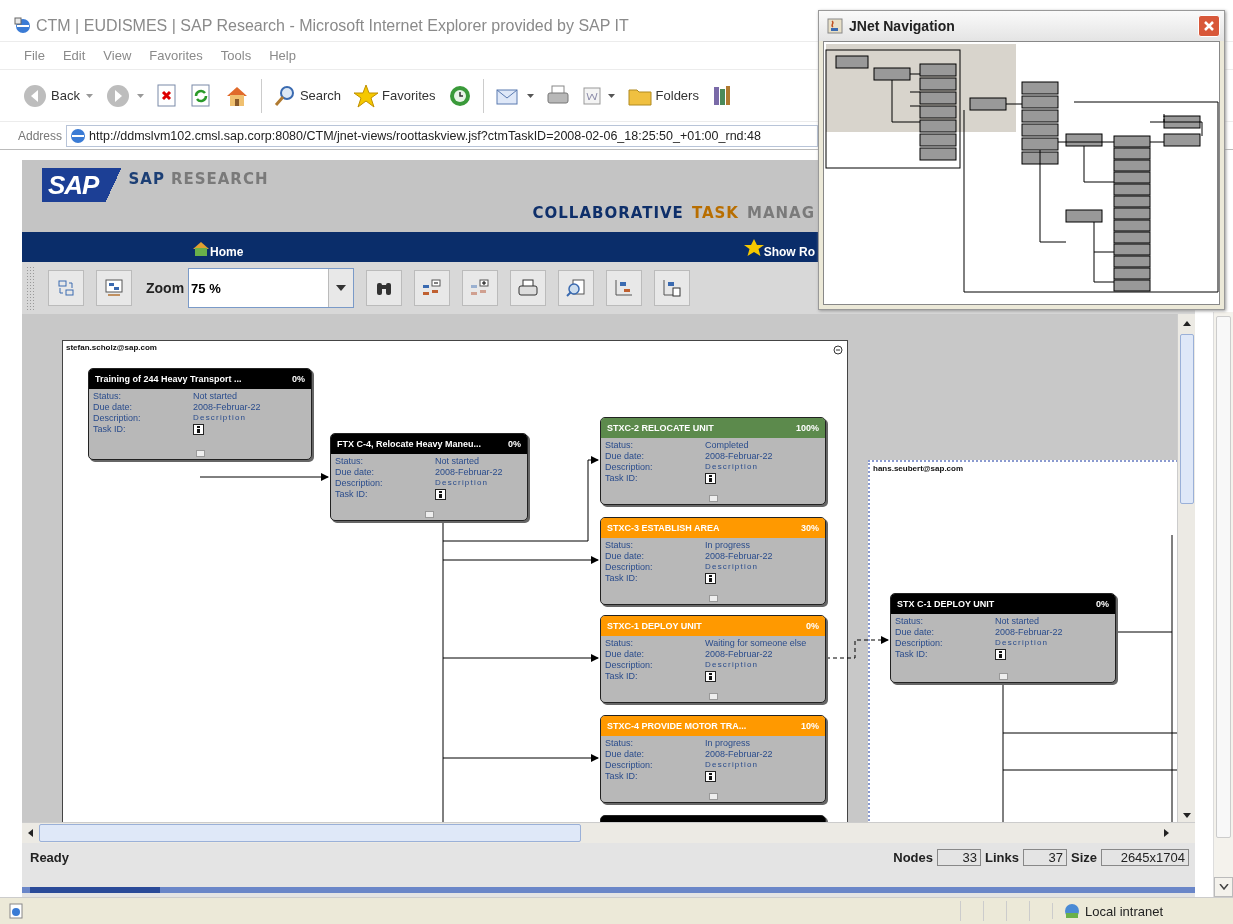 The image size is (1233, 924). What do you see at coordinates (608, 832) in the screenshot?
I see `horizontal-scrollbar` at bounding box center [608, 832].